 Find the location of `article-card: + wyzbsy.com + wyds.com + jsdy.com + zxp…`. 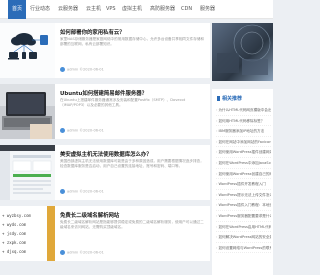

article-card: + wyzbsy.com + wyds.com + jsdy.com + zxp… is located at coordinates (105, 233).